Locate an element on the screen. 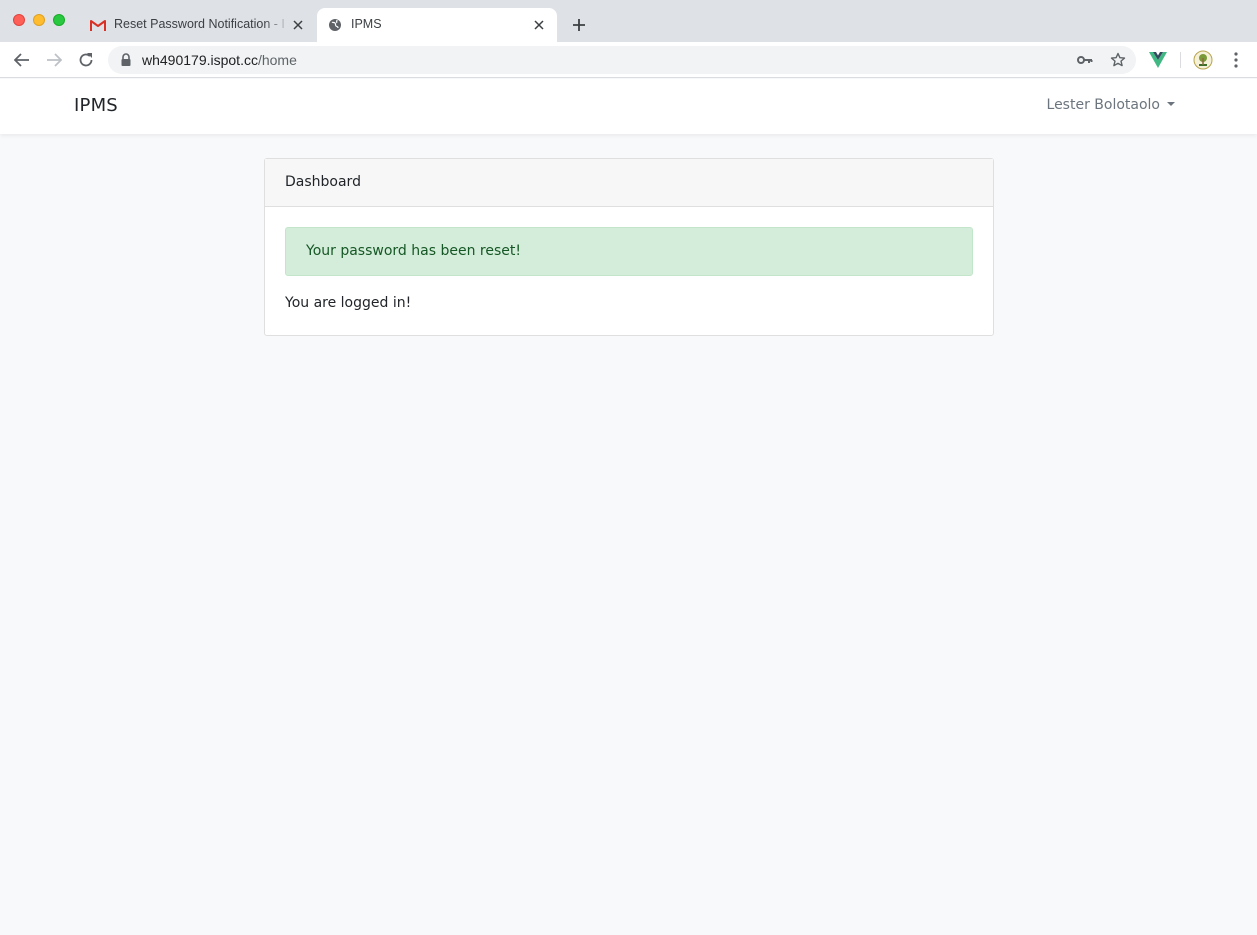  window-maximize-button is located at coordinates (59, 20).